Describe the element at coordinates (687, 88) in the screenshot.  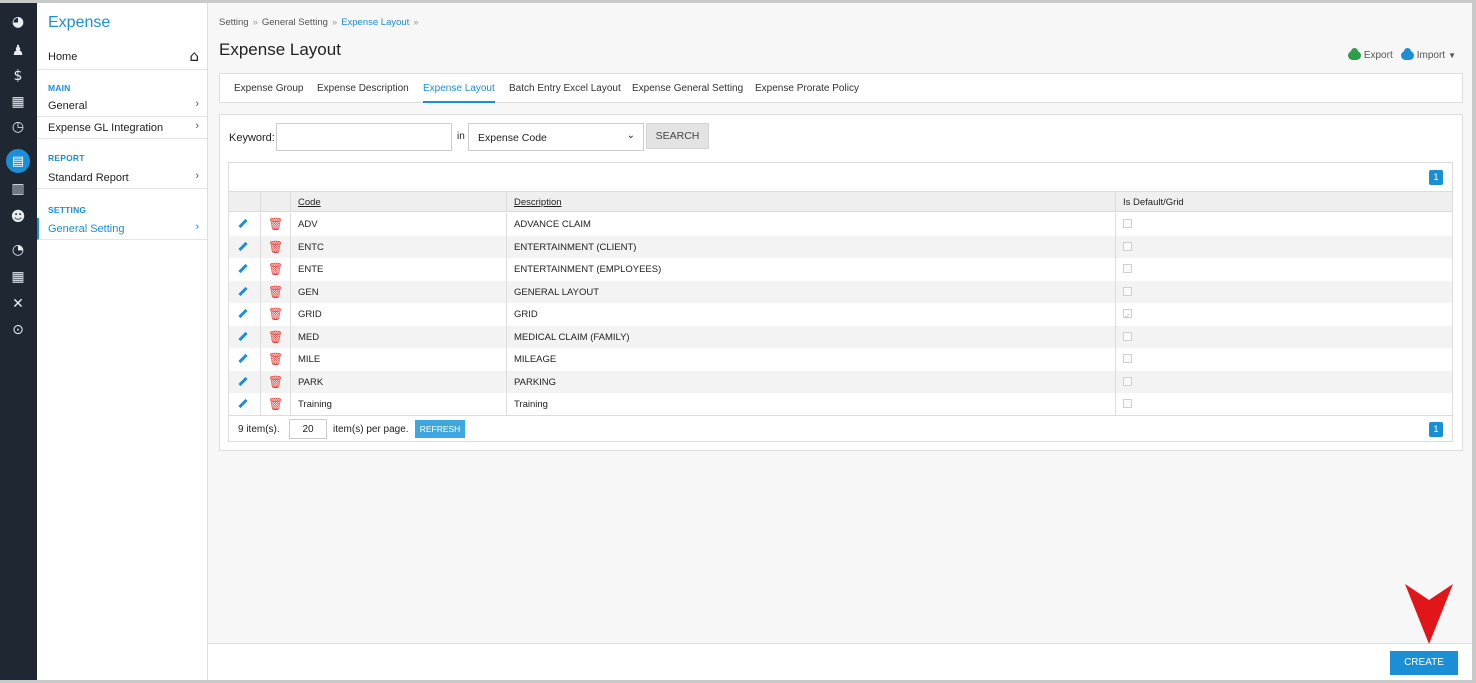
I see `tab-expense-general-setting: Expense General Setting` at that location.